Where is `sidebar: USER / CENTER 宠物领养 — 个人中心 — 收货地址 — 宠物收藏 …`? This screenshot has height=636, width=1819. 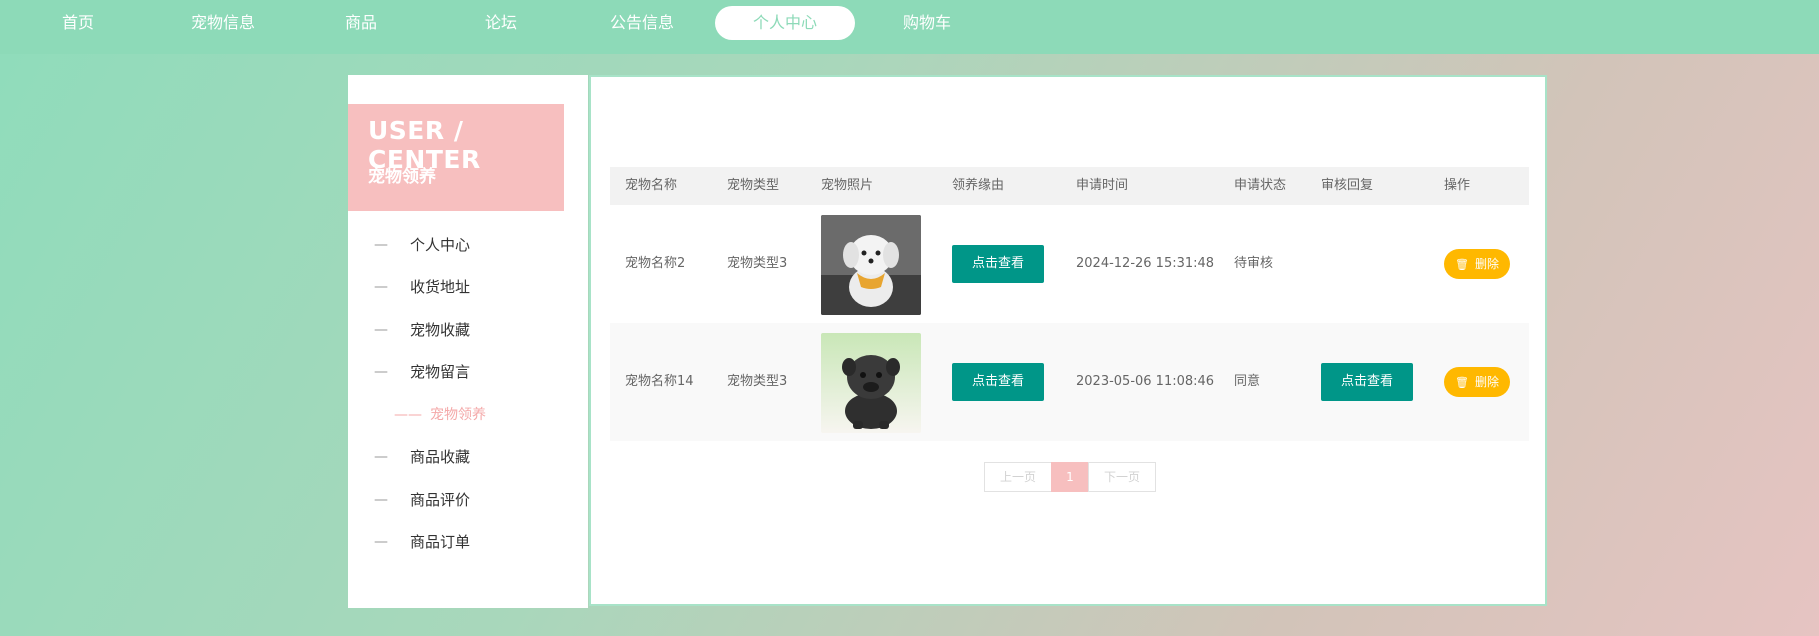 sidebar: USER / CENTER 宠物领养 — 个人中心 — 收货地址 — 宠物收藏 … is located at coordinates (468, 341).